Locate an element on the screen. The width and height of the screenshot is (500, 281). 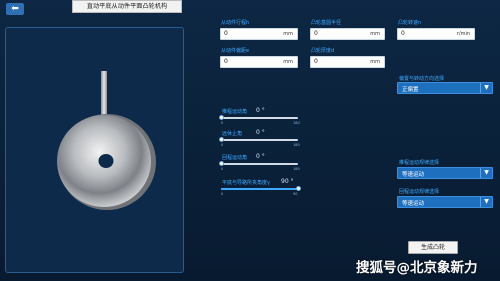
rise-motion-select-label: 推程运动规律选择 is located at coordinates (419, 163).